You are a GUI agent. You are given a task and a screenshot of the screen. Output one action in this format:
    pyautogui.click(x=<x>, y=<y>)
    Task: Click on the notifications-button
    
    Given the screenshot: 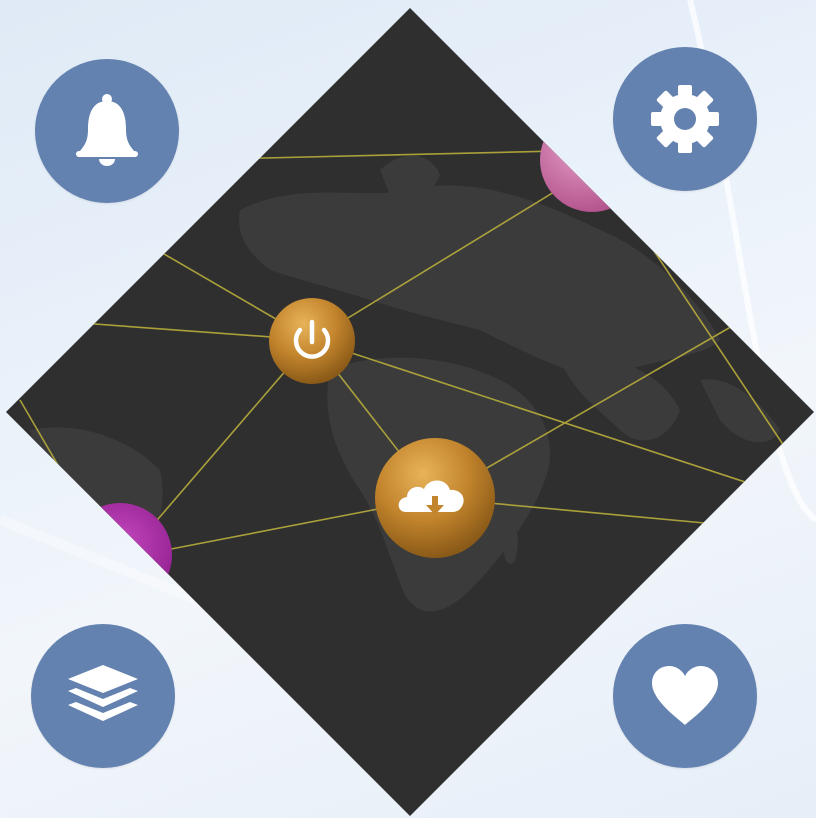 What is the action you would take?
    pyautogui.click(x=107, y=131)
    